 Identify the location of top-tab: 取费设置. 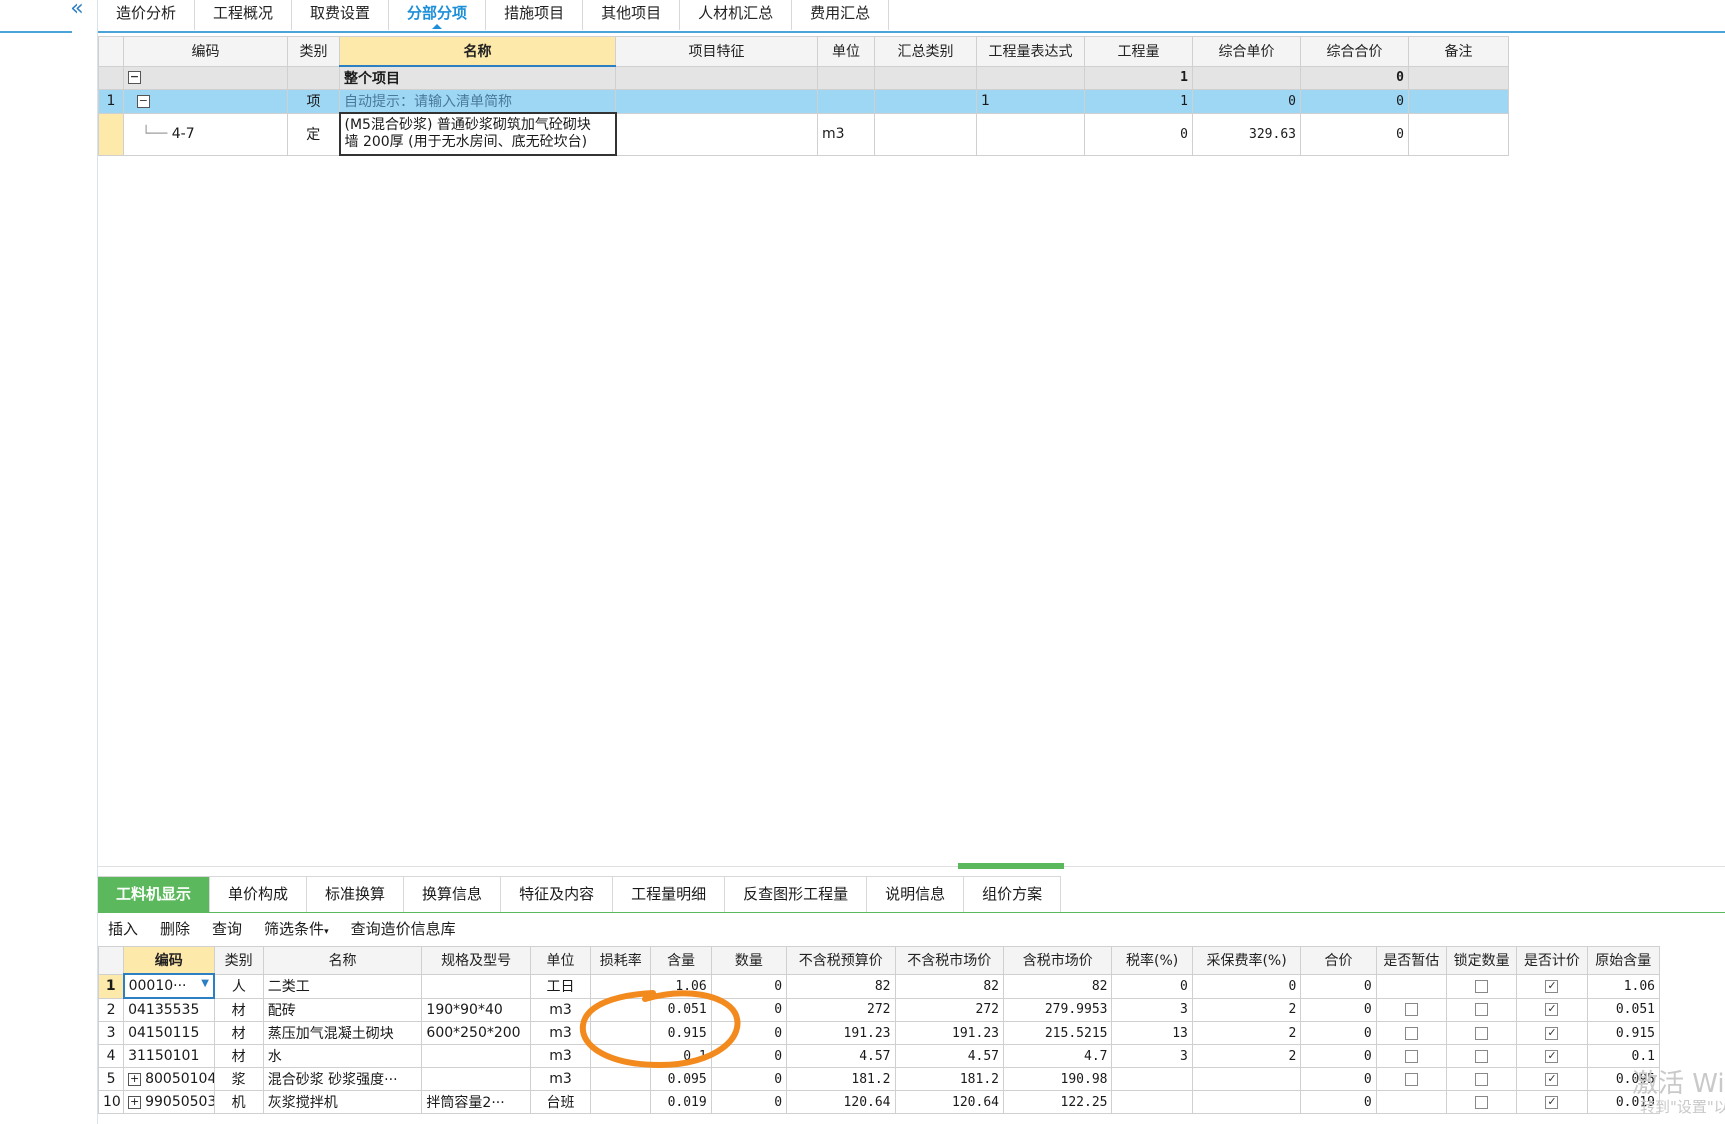
(341, 15).